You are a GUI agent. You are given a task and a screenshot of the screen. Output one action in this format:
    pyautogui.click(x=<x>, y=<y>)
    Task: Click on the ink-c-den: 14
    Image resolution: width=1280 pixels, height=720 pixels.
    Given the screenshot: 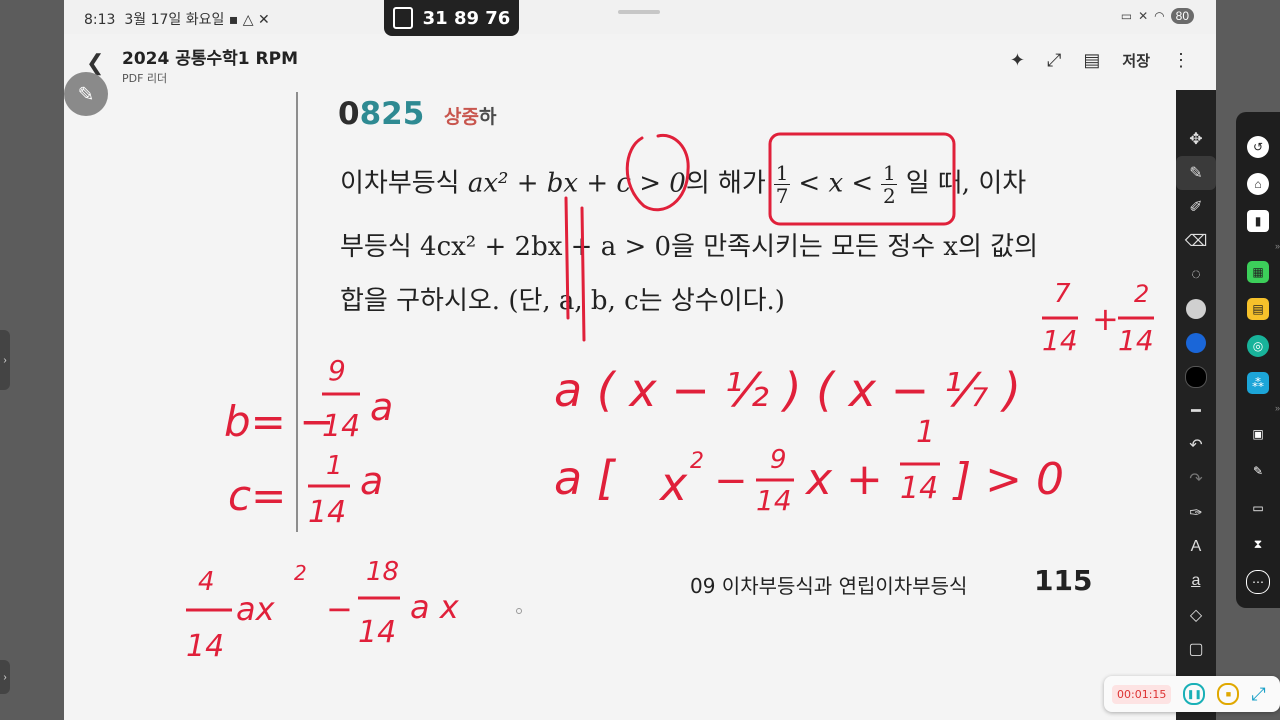 What is the action you would take?
    pyautogui.click(x=327, y=512)
    